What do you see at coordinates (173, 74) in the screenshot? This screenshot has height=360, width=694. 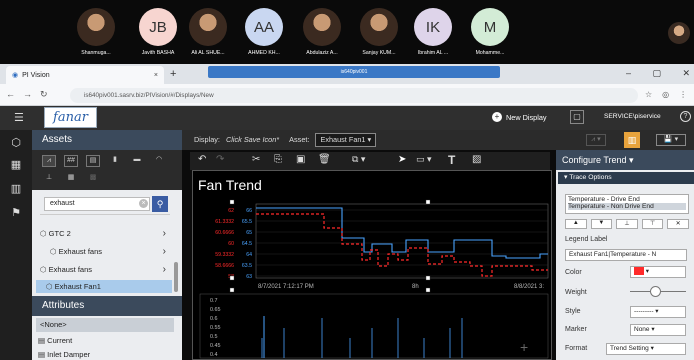 I see `new-tab-icon: +` at bounding box center [173, 74].